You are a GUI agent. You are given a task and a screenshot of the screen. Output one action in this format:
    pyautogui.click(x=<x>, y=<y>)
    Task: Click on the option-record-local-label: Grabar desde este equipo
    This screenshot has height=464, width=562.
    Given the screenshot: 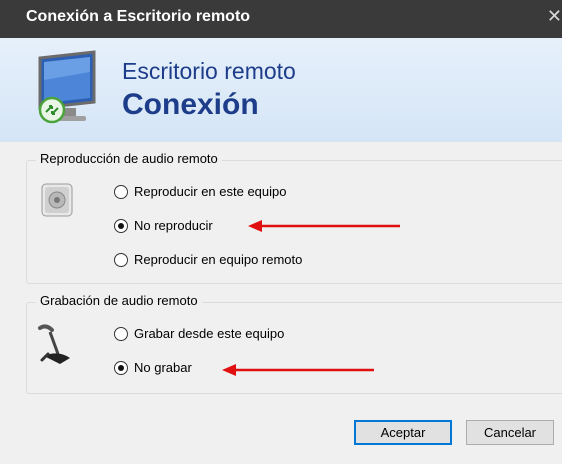 What is the action you would take?
    pyautogui.click(x=209, y=333)
    